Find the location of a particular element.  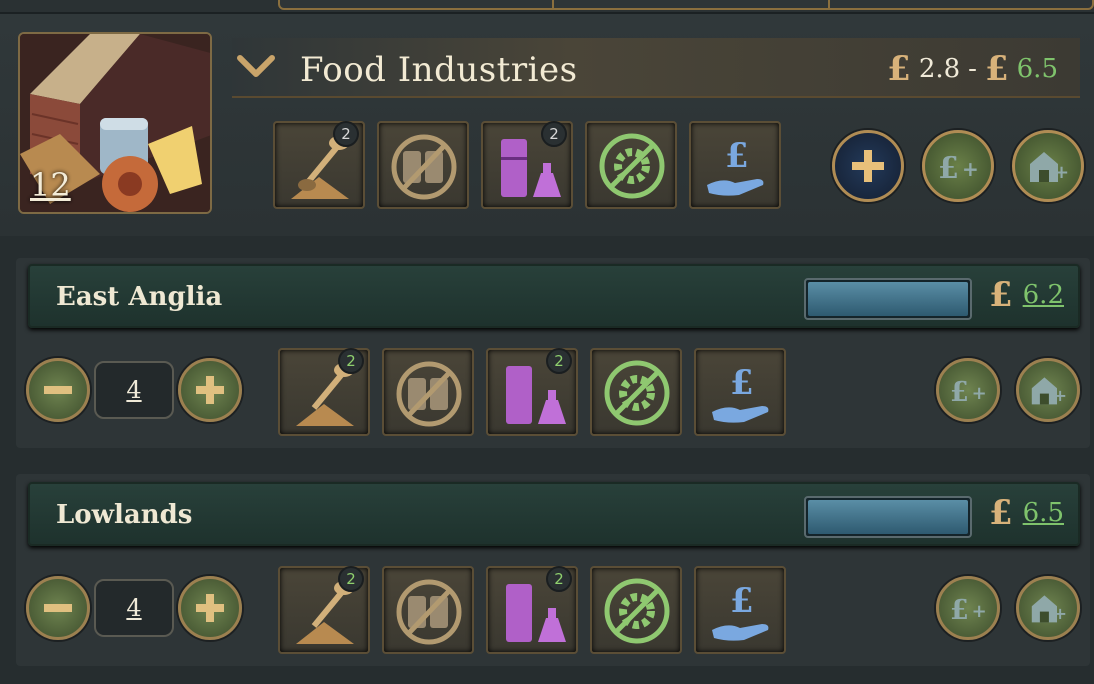

add-building-button is located at coordinates (868, 166).